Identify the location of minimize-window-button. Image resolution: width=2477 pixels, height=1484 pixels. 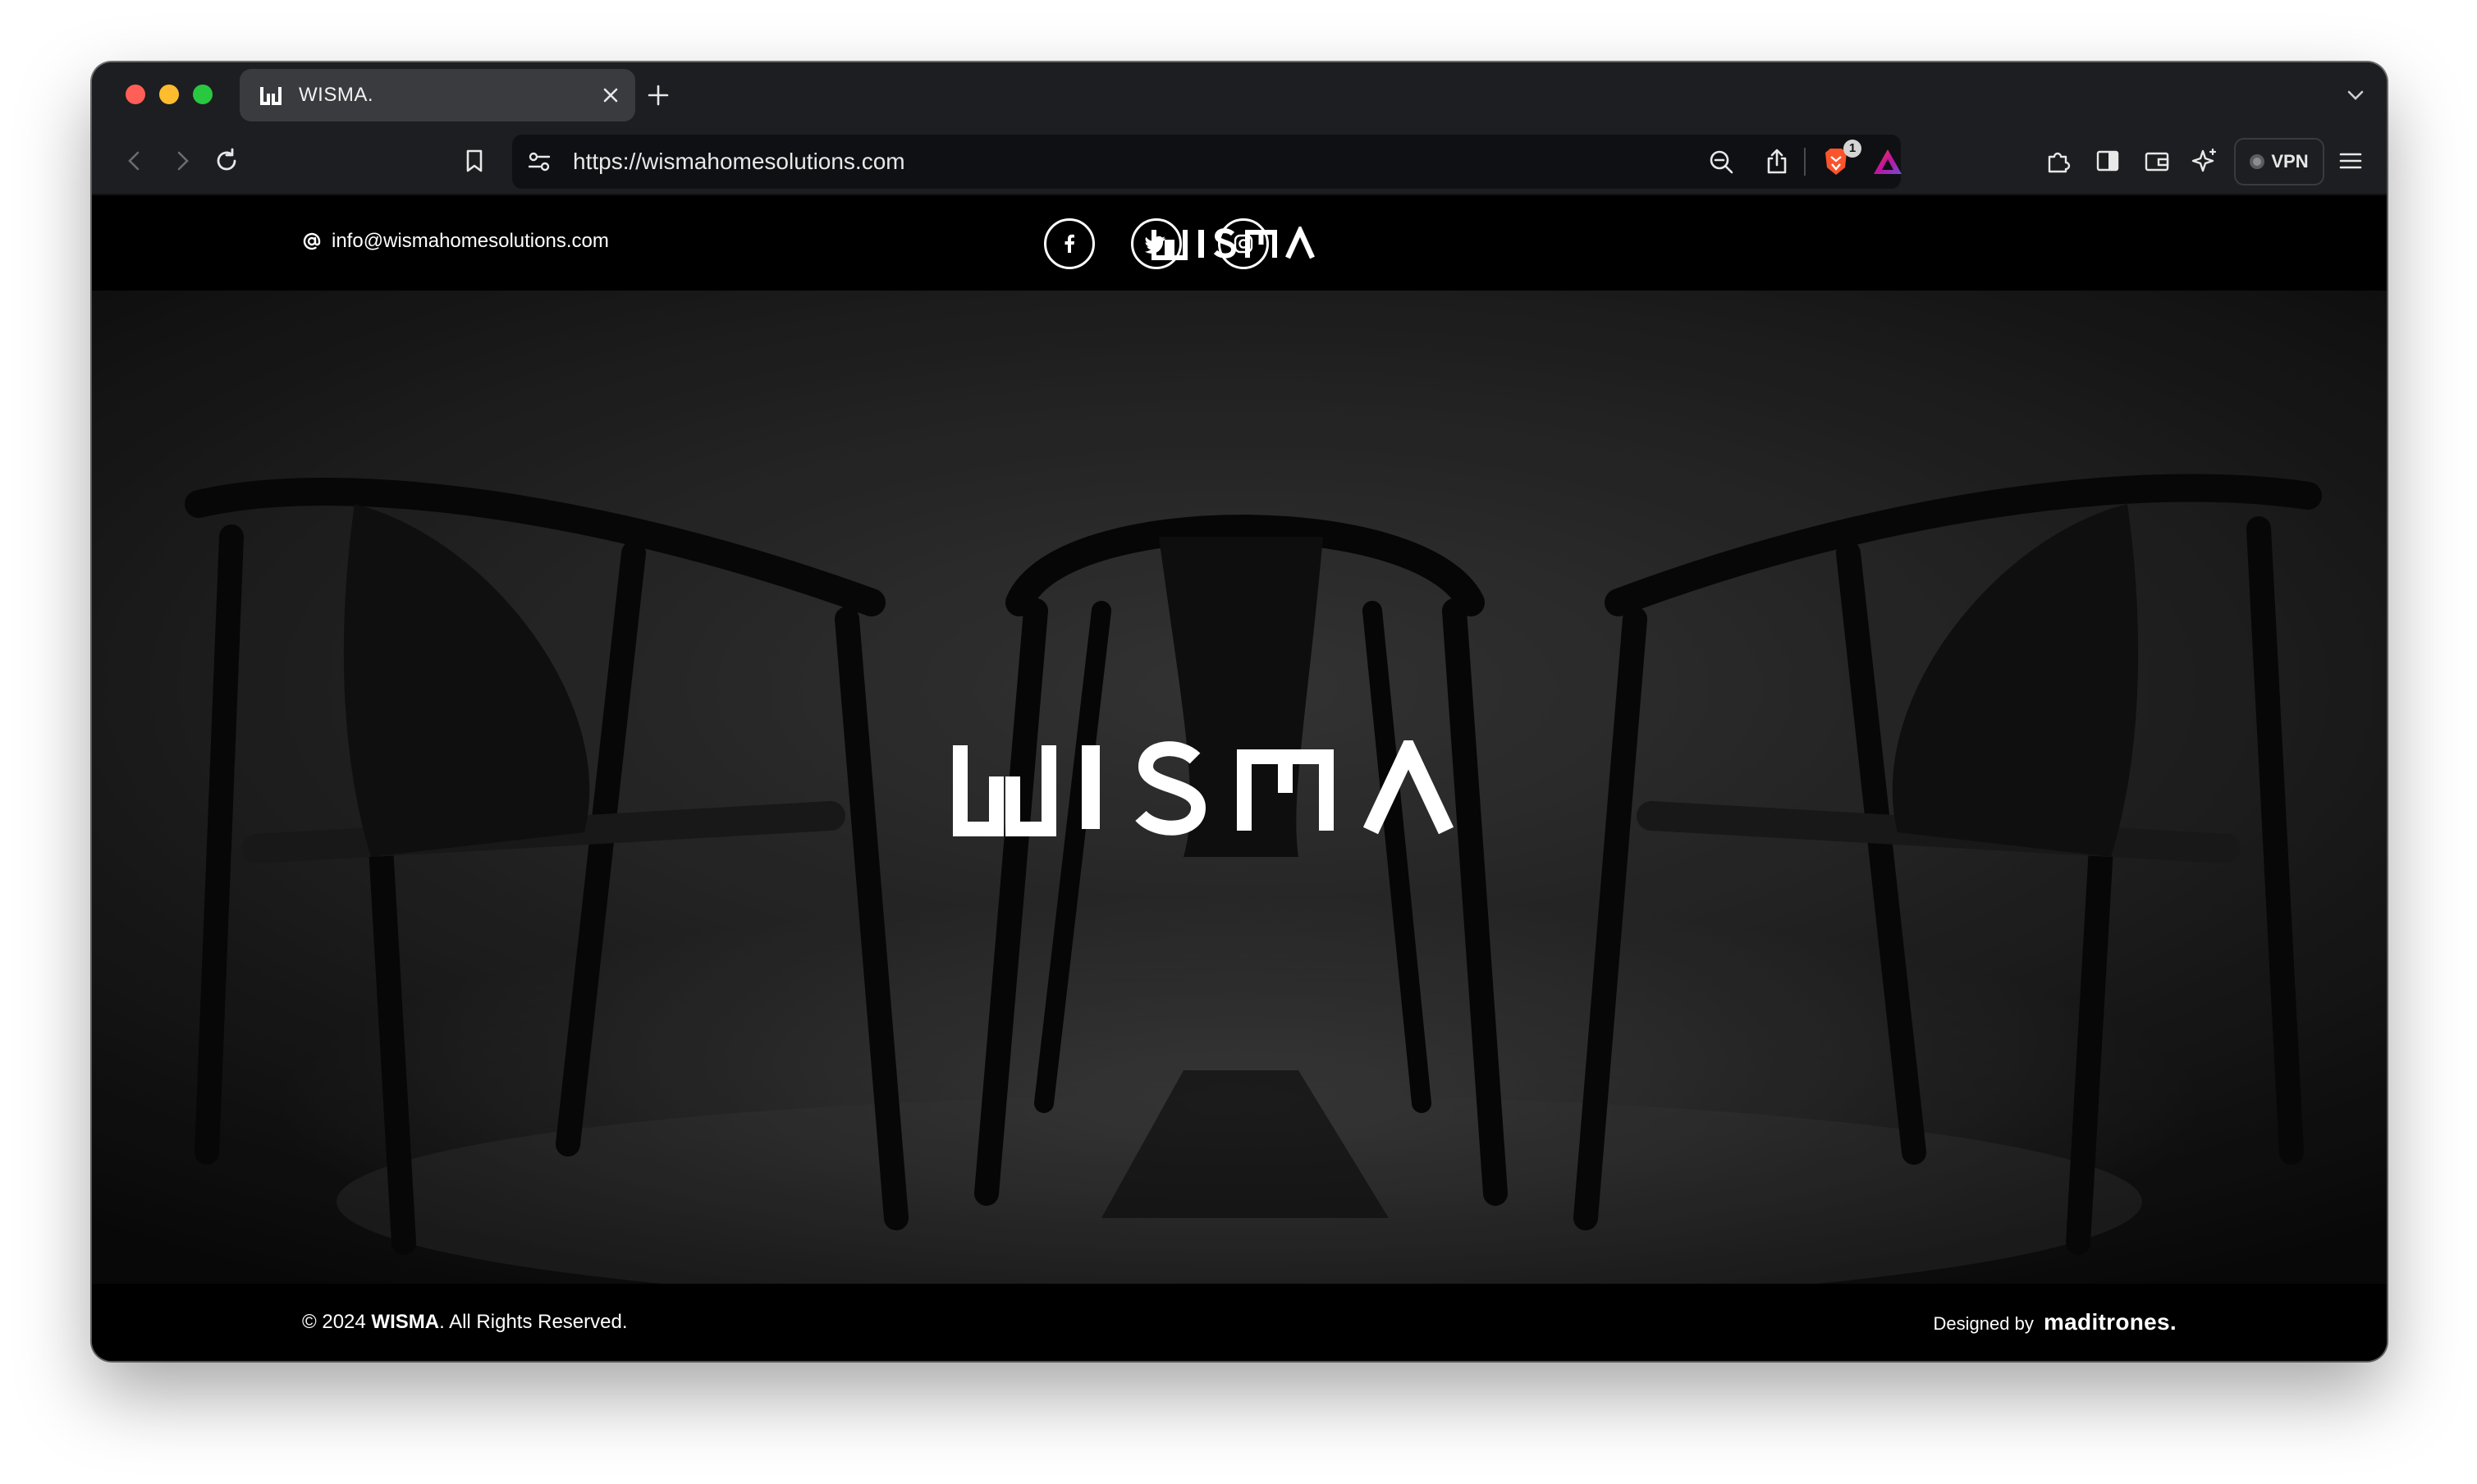
(169, 94).